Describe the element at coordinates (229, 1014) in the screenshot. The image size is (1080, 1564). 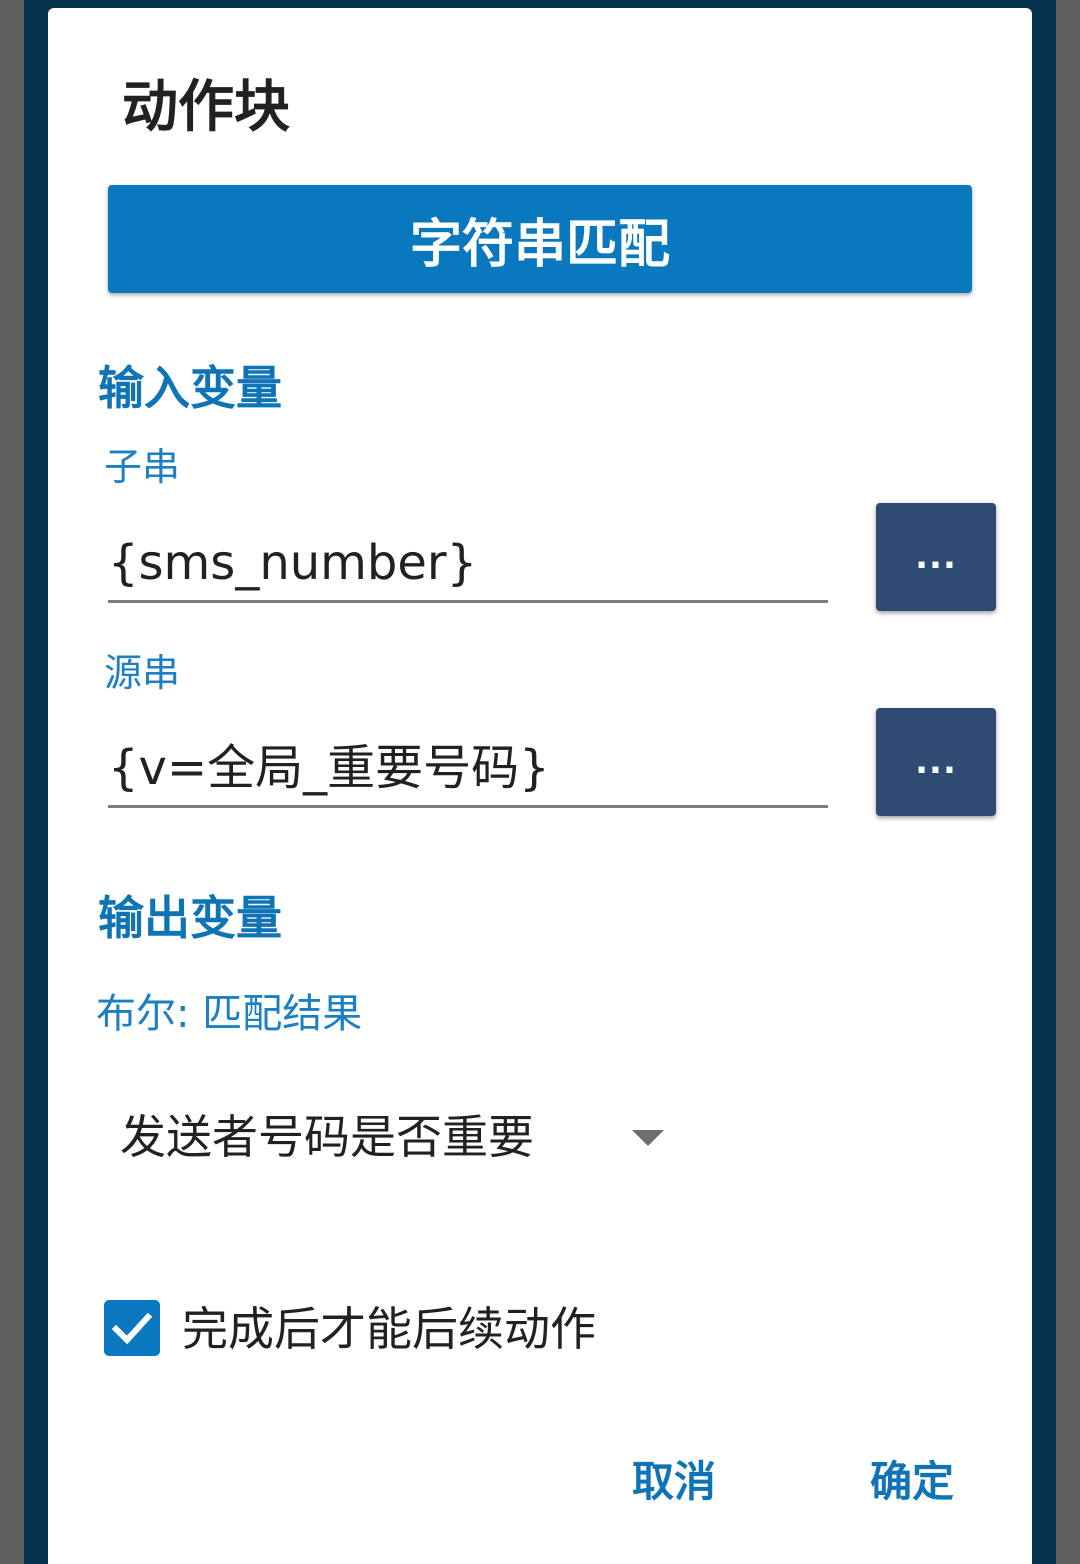
I see `bool-match-result-label: 布尔: 匹配结果` at that location.